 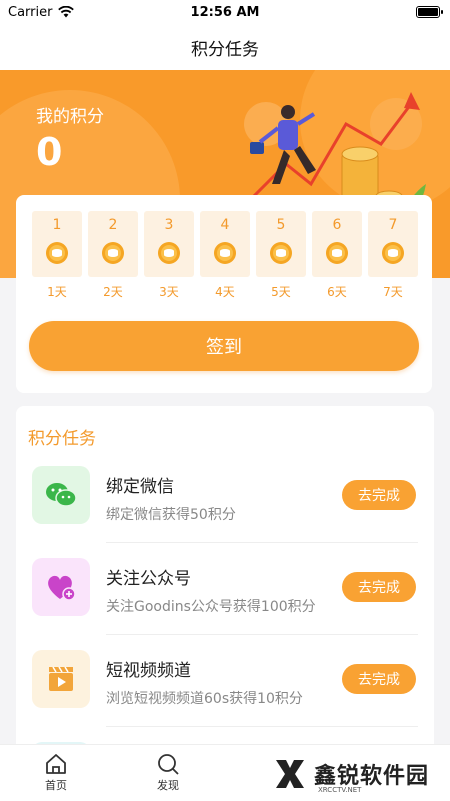 I want to click on signin-day-number: 5, so click(x=281, y=225).